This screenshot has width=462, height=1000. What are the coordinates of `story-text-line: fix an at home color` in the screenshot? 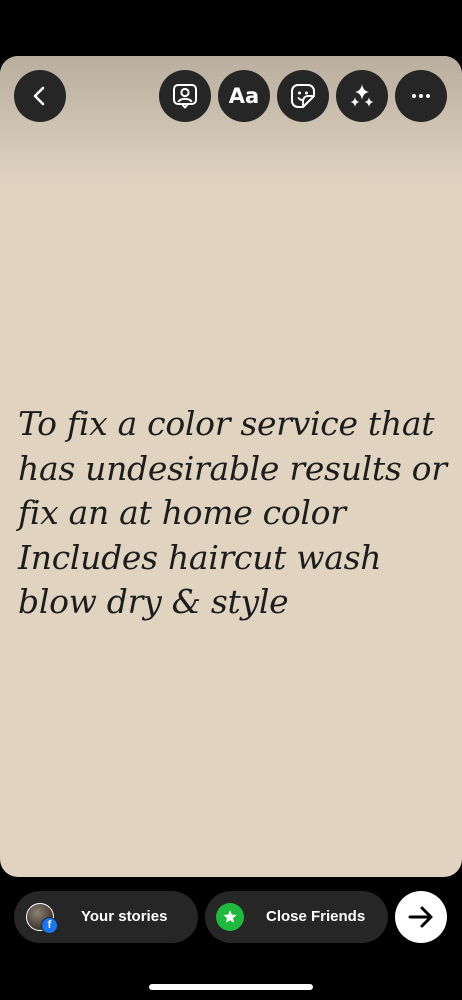 It's located at (182, 512).